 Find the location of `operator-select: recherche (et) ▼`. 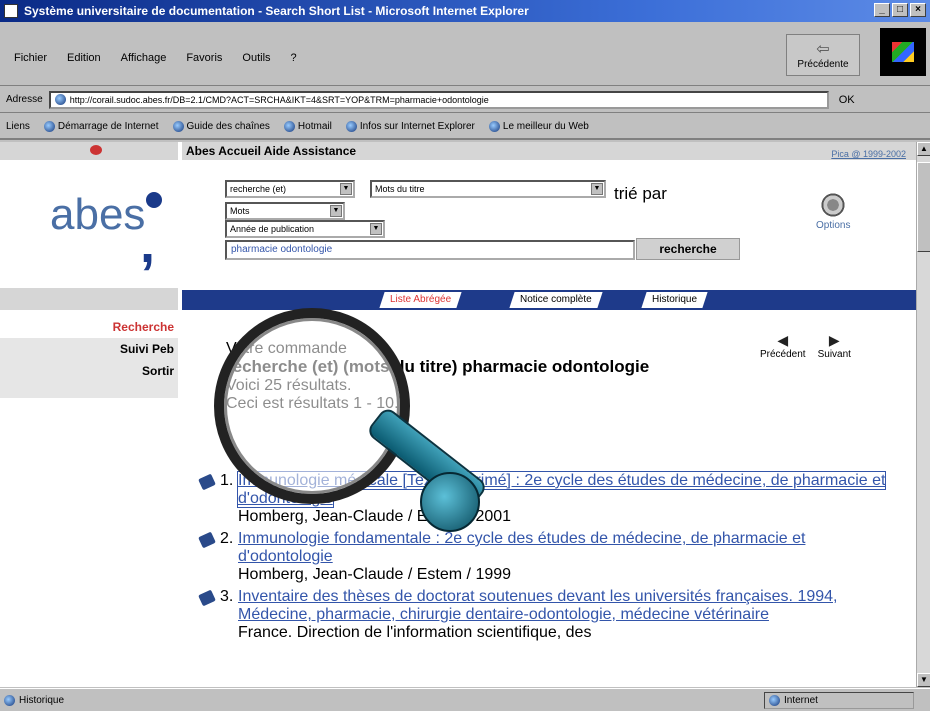

operator-select: recherche (et) ▼ is located at coordinates (290, 189).